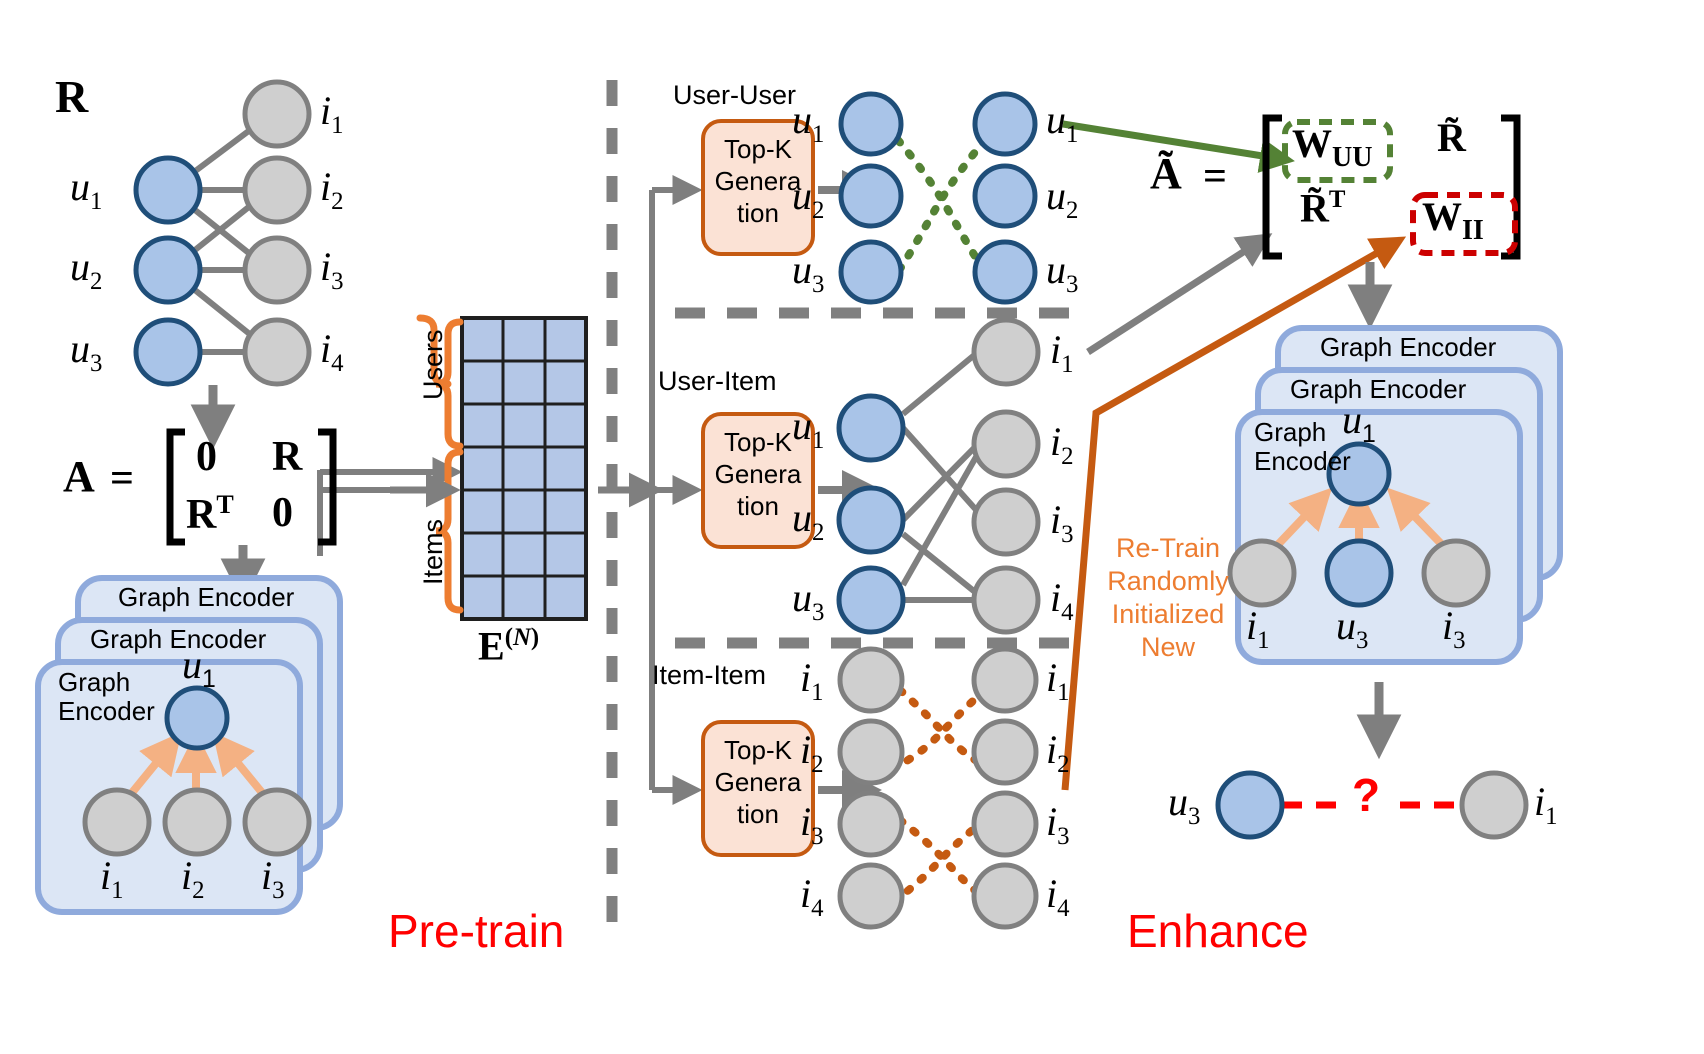 The image size is (1704, 1054). I want to click on enhanced-matrix-equals: =, so click(1215, 177).